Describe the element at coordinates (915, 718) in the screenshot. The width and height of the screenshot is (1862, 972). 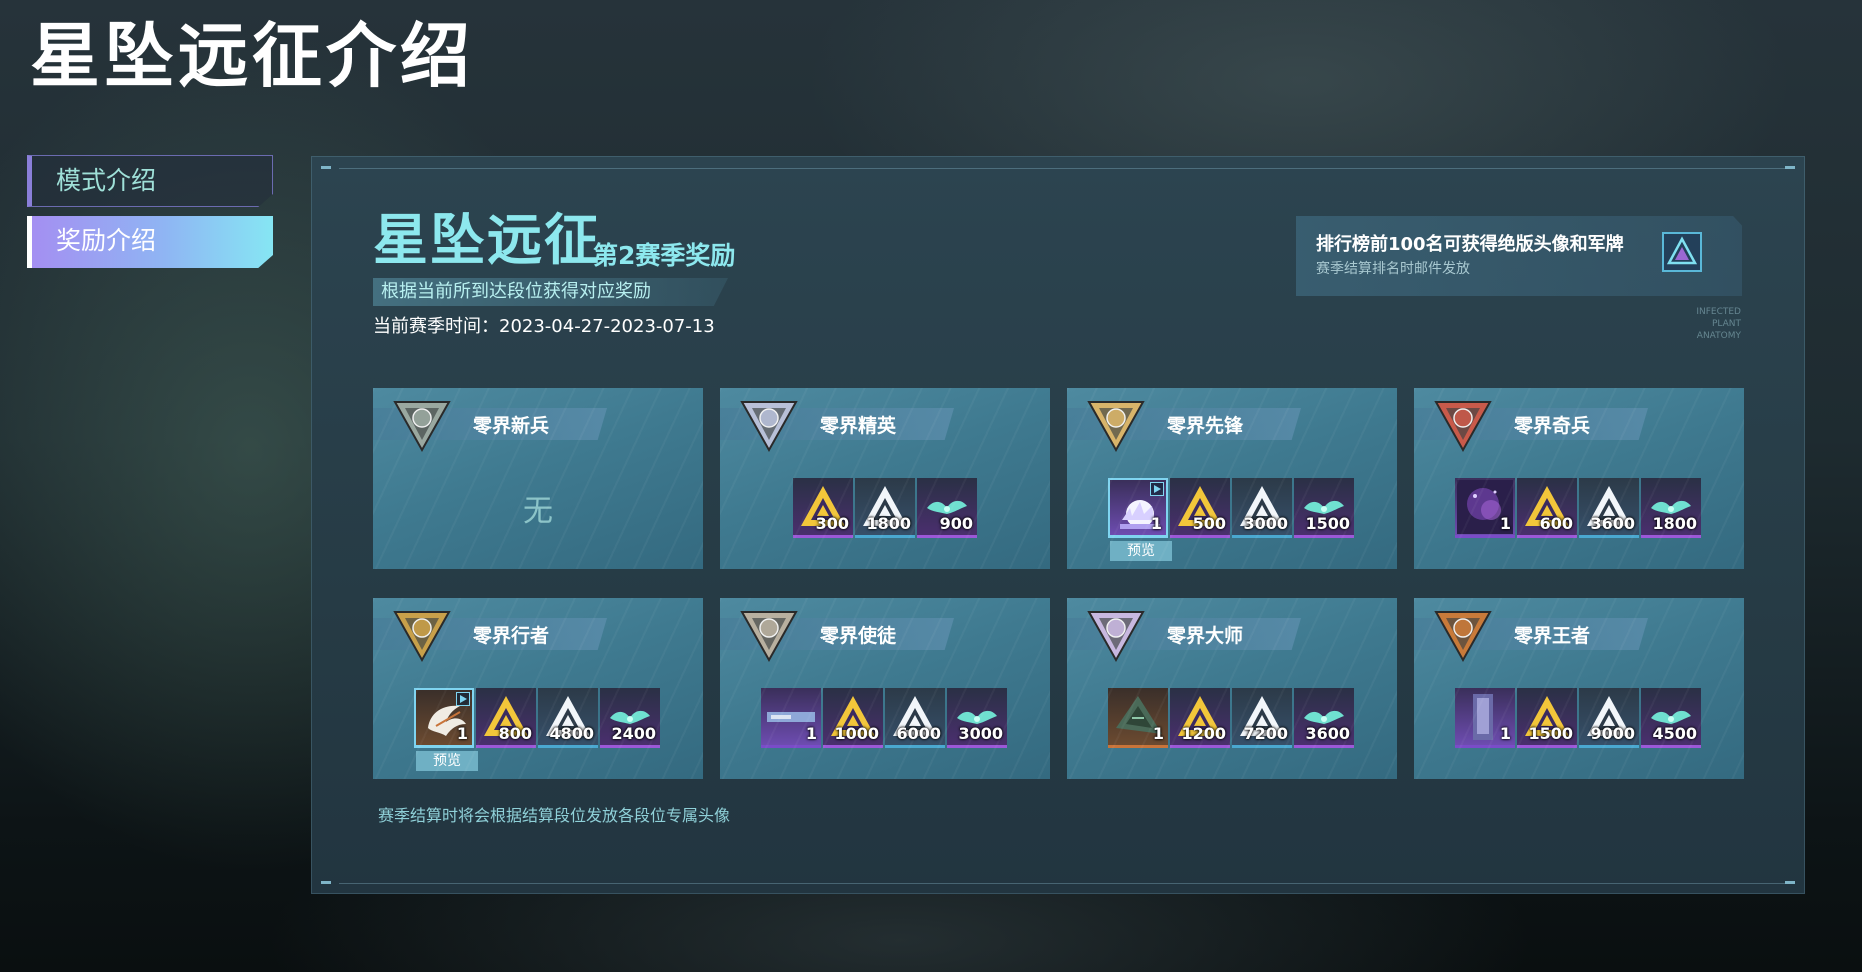
I see `reward-item-white-triangle: 6000` at that location.